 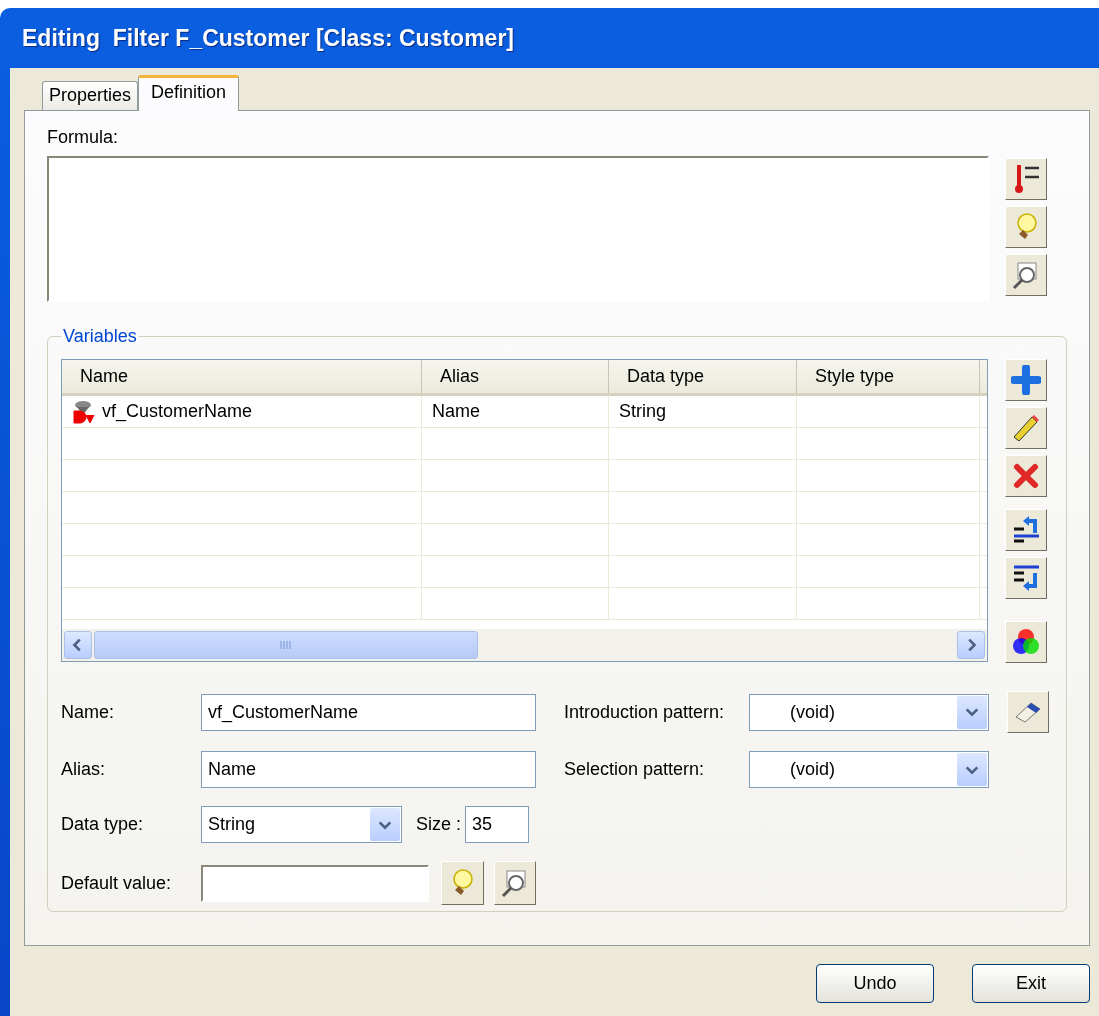 What do you see at coordinates (242, 376) in the screenshot?
I see `column-header: Name` at bounding box center [242, 376].